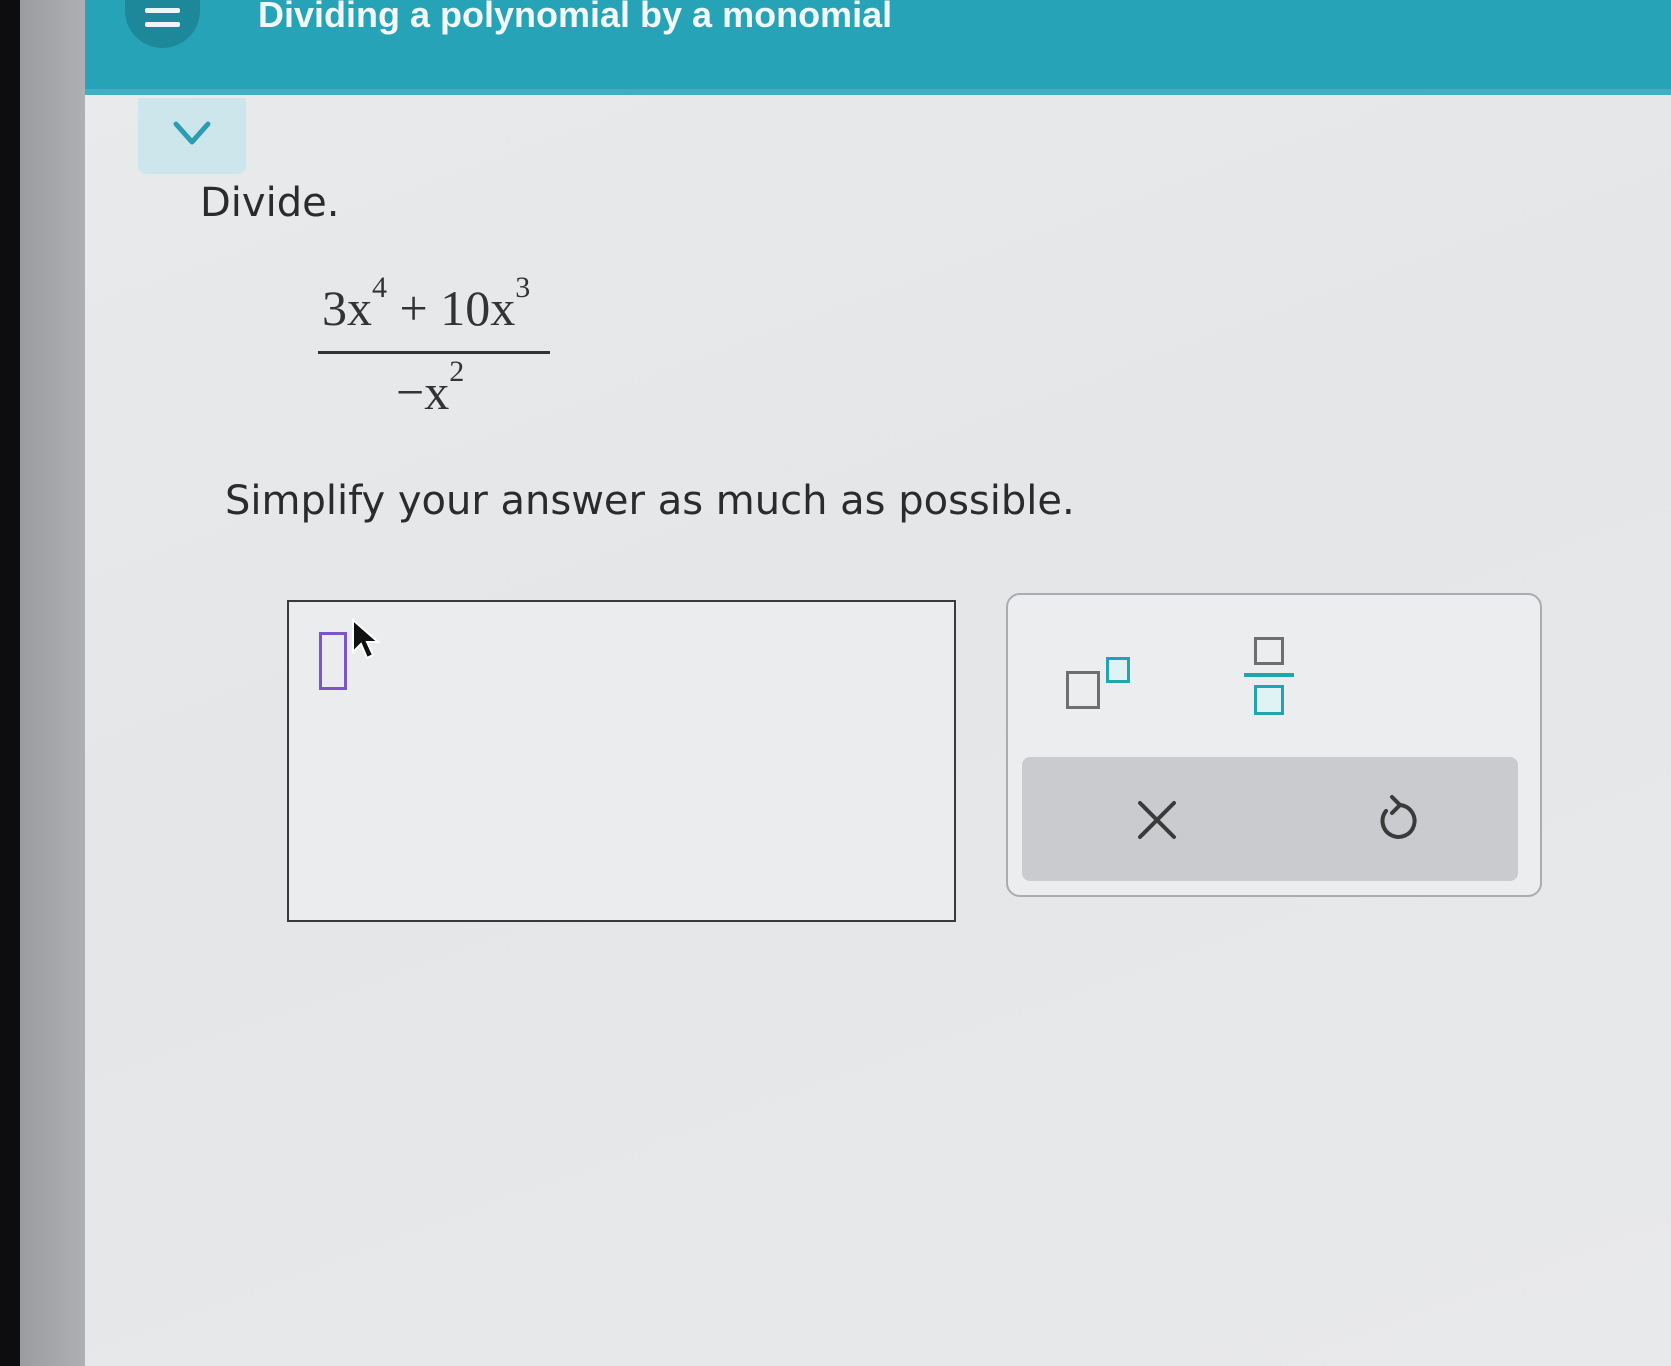  I want to click on clear-button, so click(1157, 820).